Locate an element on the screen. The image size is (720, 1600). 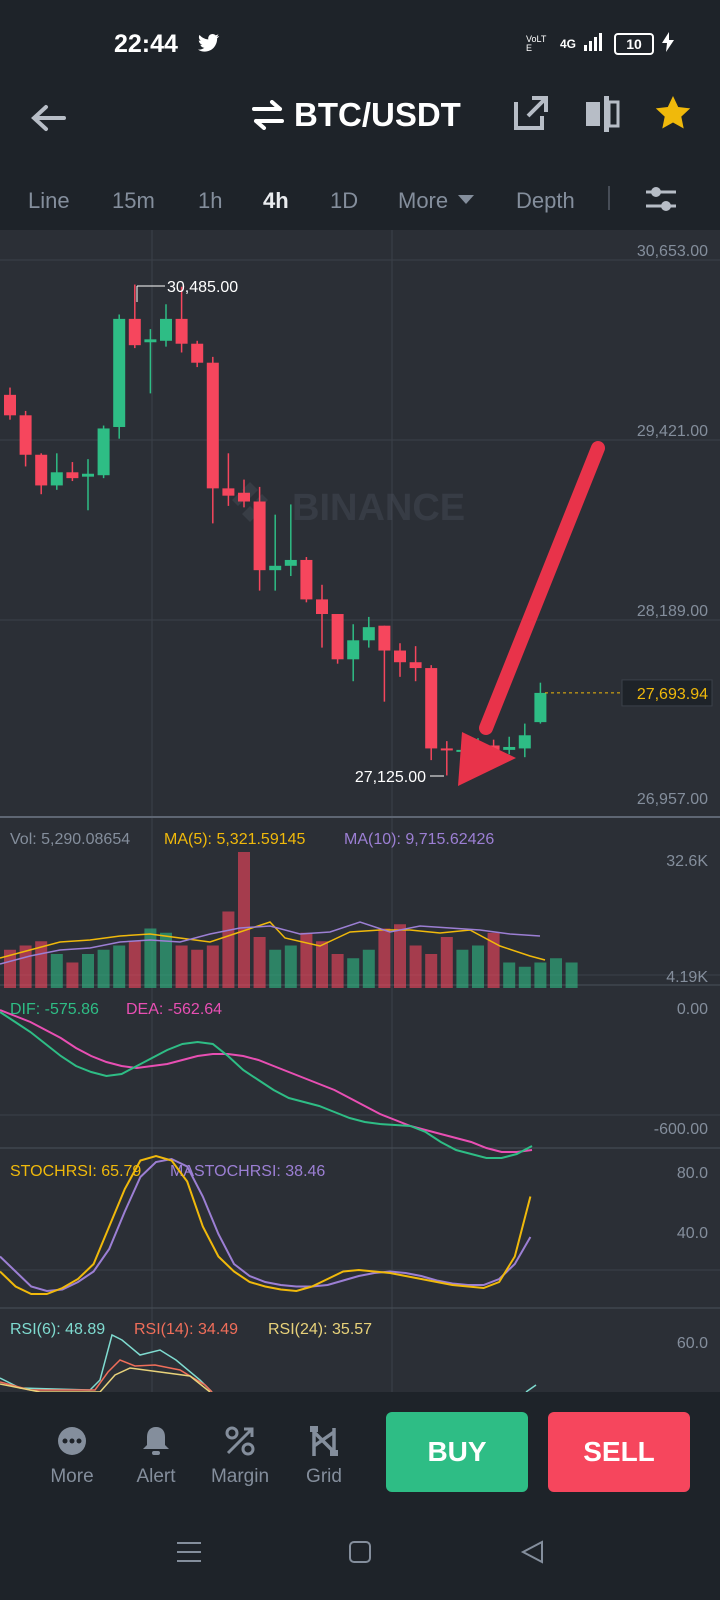
volume-label: Vol: 5,290.08654 is located at coordinates (70, 839).